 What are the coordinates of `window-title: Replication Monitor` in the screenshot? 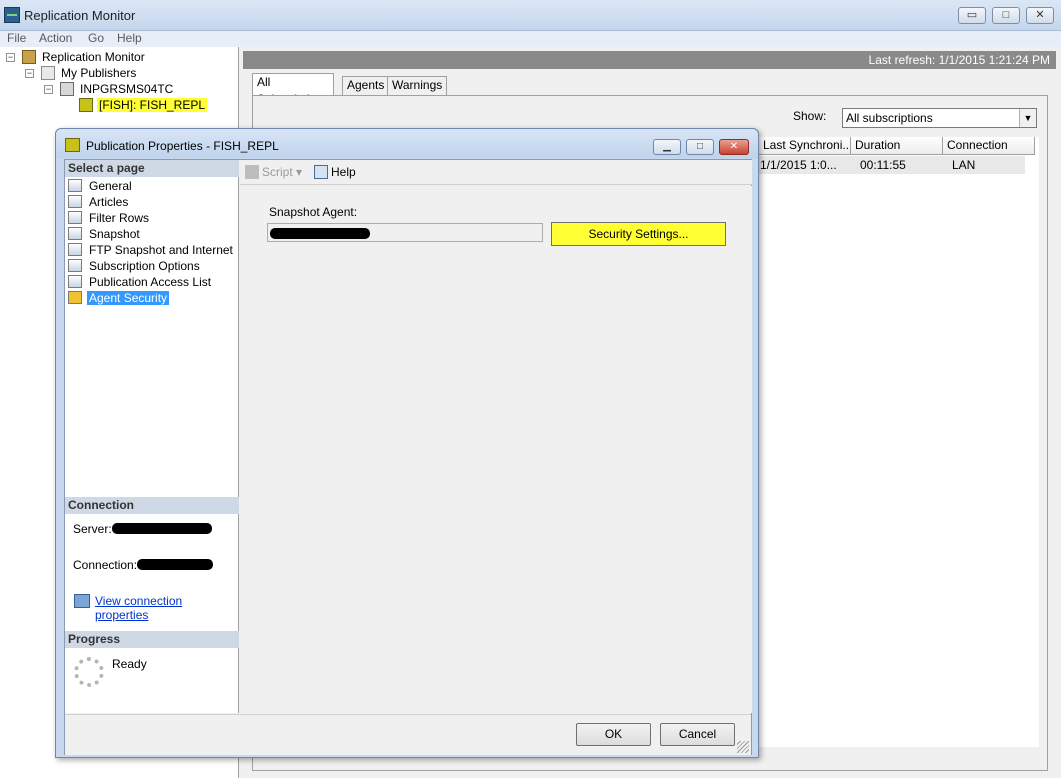 It's located at (80, 15).